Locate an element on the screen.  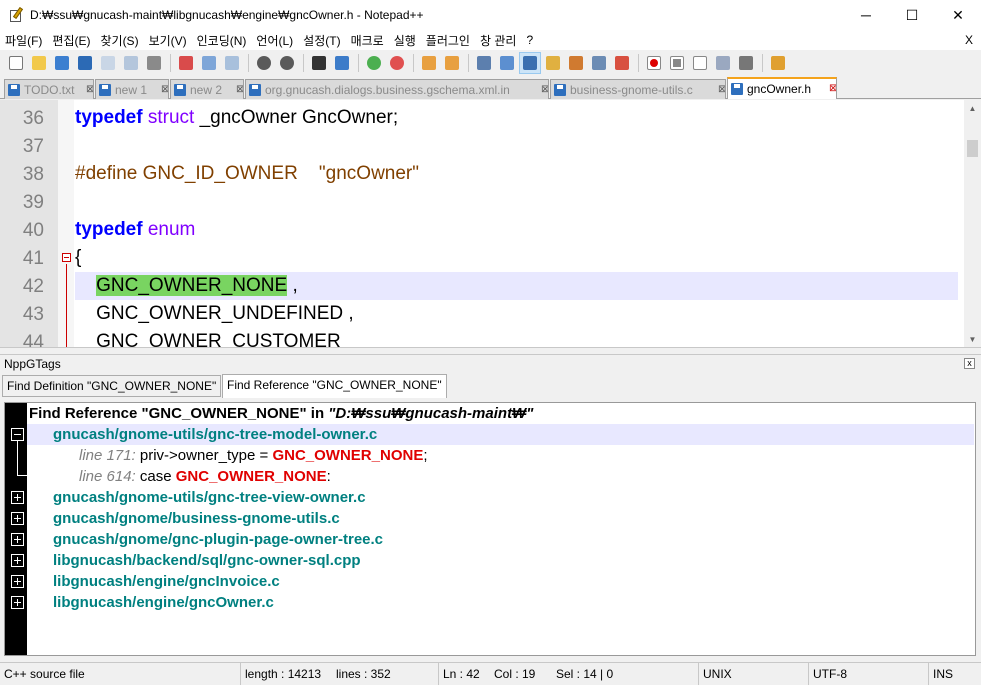
play-macro-icon is located at coordinates (700, 63).